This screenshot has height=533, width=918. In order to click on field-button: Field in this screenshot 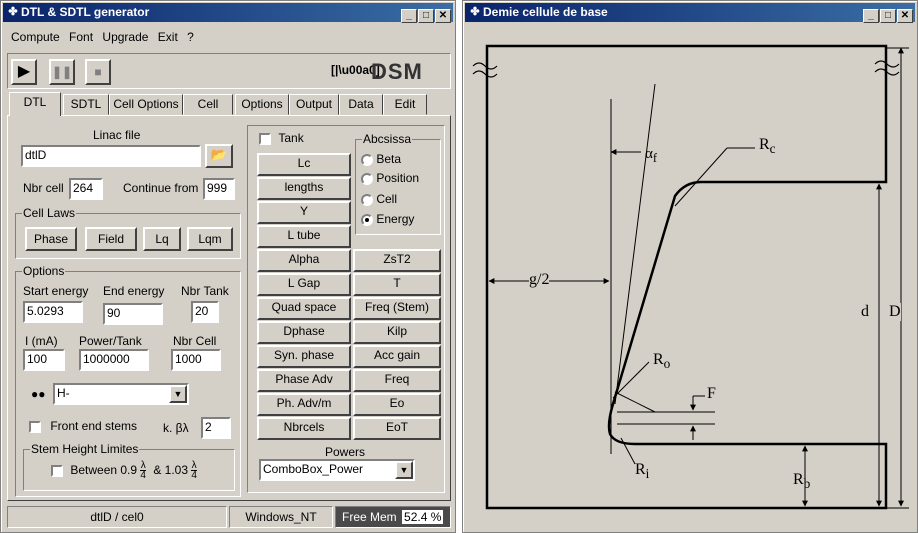, I will do `click(111, 239)`.